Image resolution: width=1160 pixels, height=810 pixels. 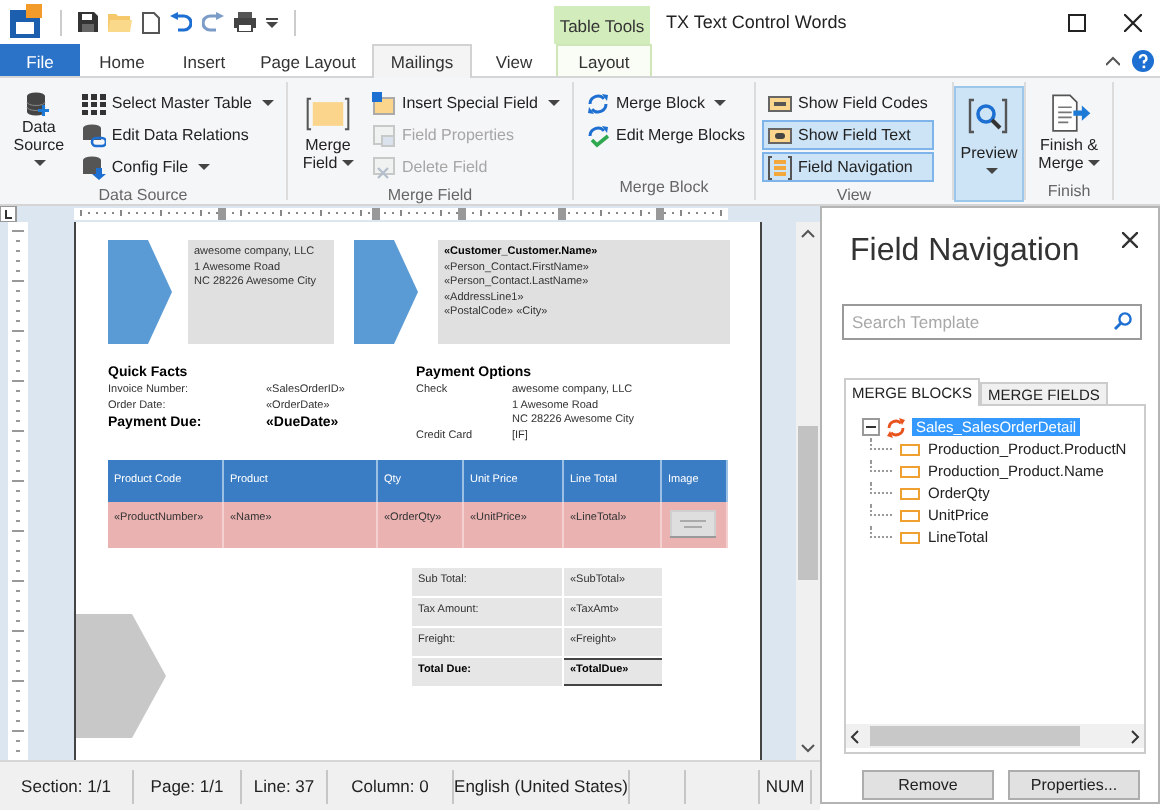 What do you see at coordinates (854, 196) in the screenshot?
I see `group-label: View` at bounding box center [854, 196].